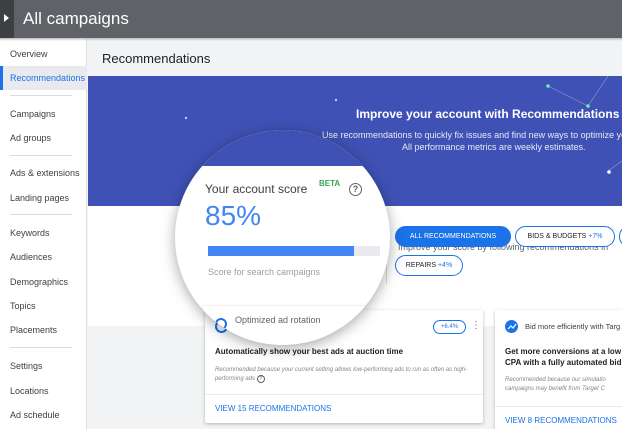 The width and height of the screenshot is (622, 429). What do you see at coordinates (296, 325) in the screenshot?
I see `magnified-card-top: Optimized ad rotation` at bounding box center [296, 325].